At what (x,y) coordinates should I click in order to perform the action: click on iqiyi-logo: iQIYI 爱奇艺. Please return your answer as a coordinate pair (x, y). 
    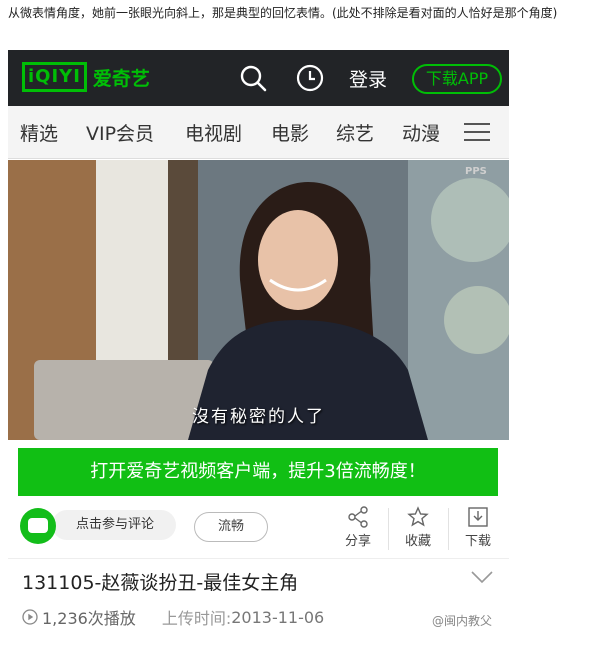
    Looking at the image, I should click on (86, 77).